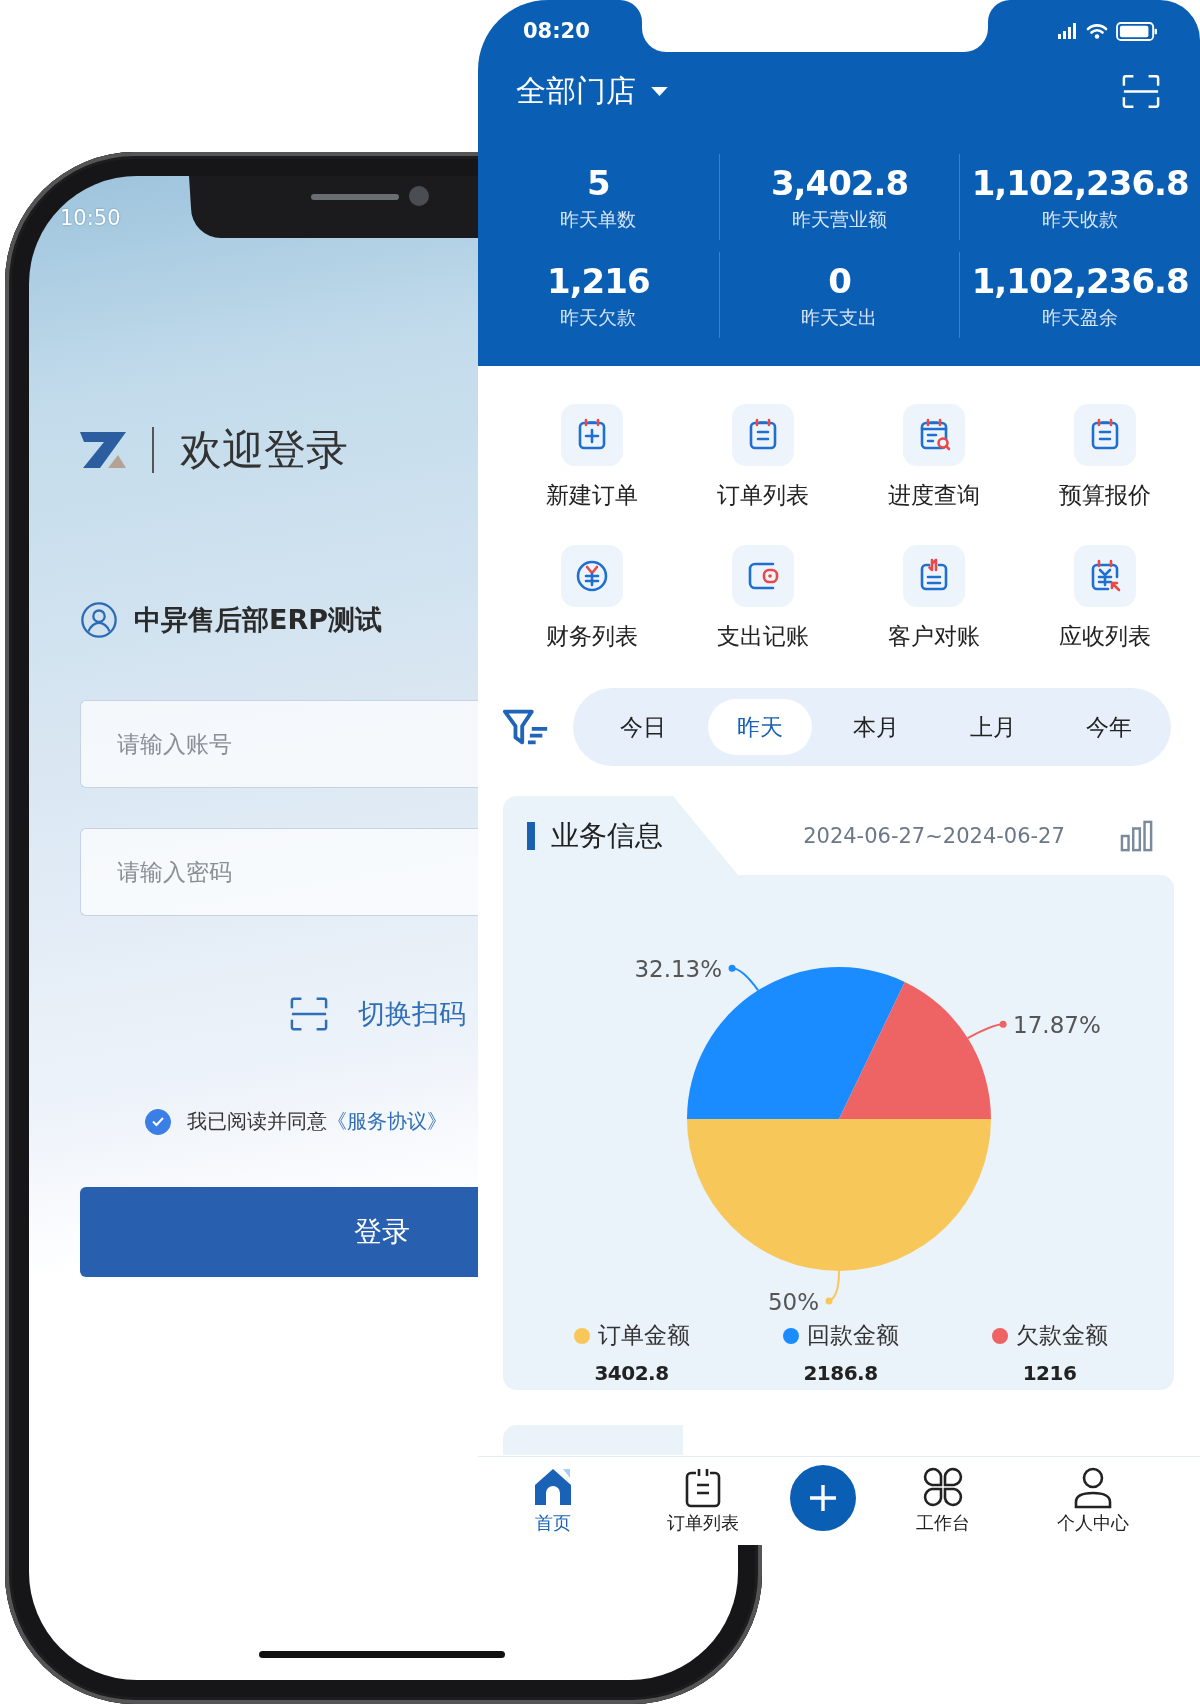 The height and width of the screenshot is (1708, 1200). What do you see at coordinates (591, 435) in the screenshot?
I see `clipboard-plus-icon` at bounding box center [591, 435].